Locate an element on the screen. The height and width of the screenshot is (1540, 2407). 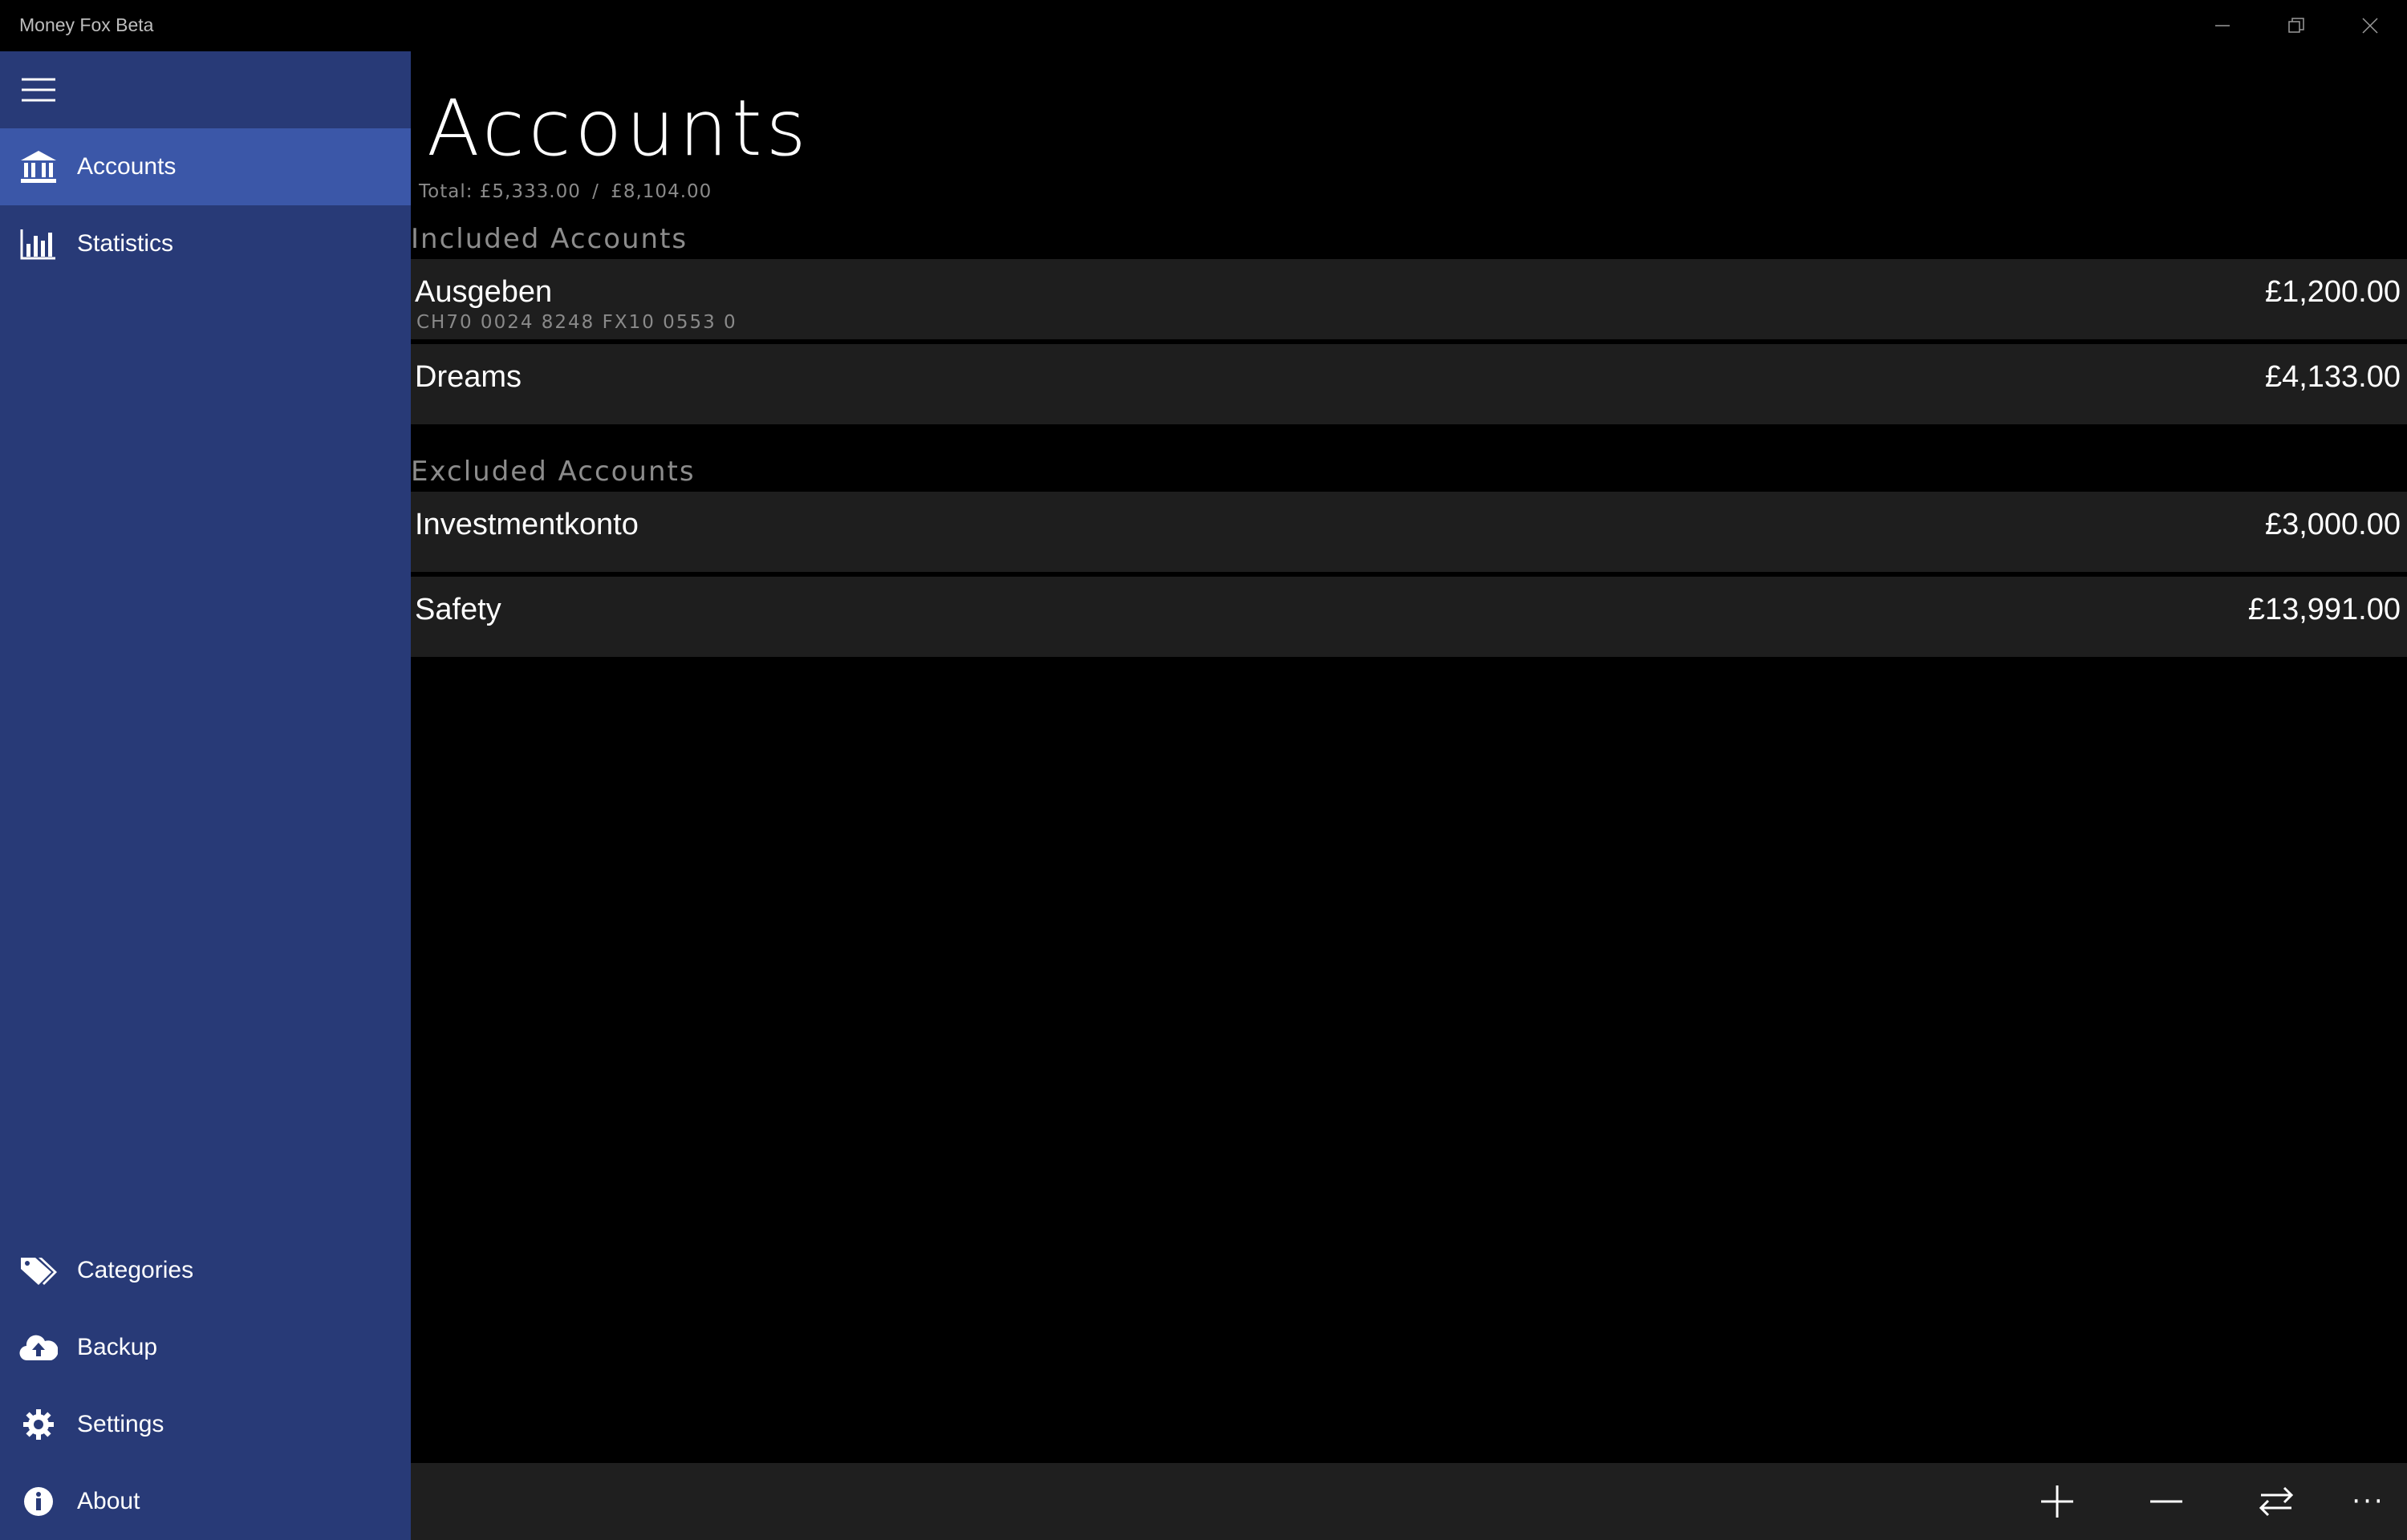
total-label: Total: is located at coordinates (446, 191).